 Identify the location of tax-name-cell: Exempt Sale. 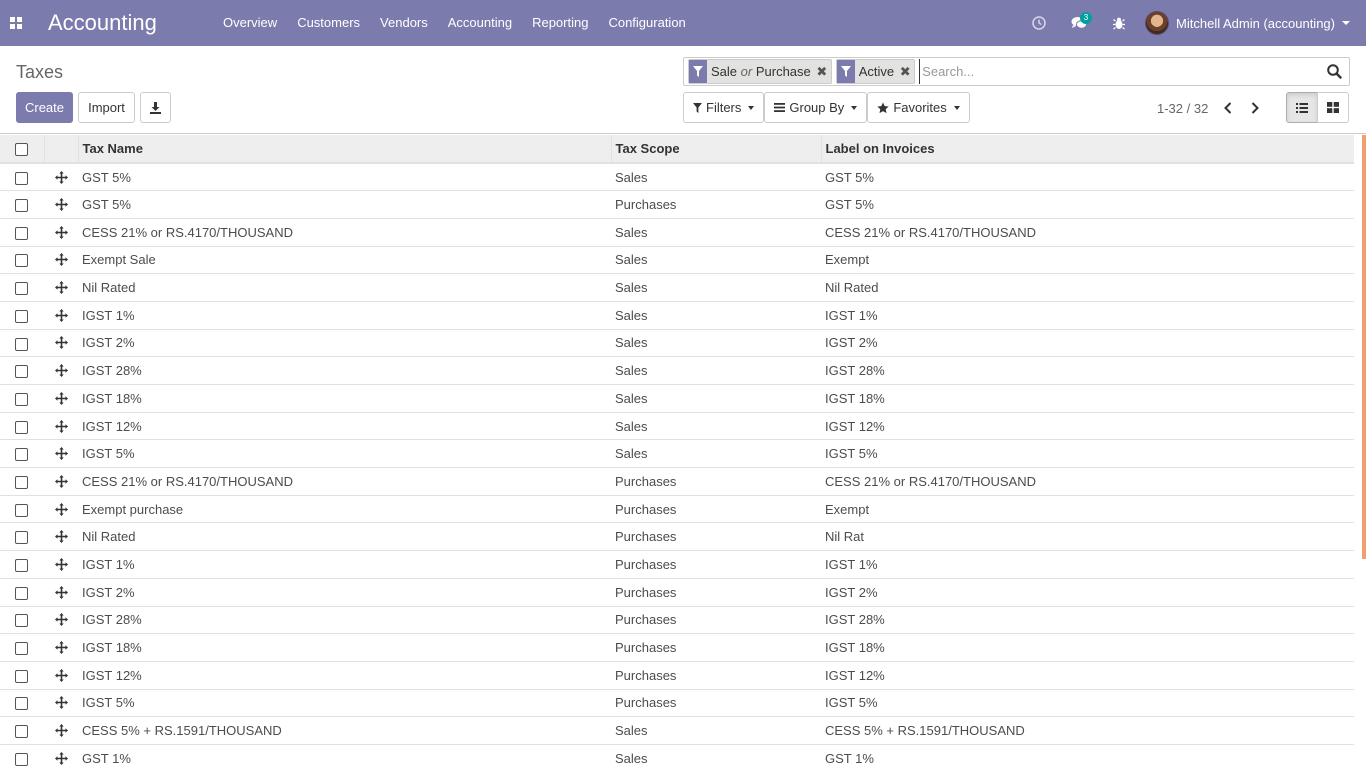
(344, 260).